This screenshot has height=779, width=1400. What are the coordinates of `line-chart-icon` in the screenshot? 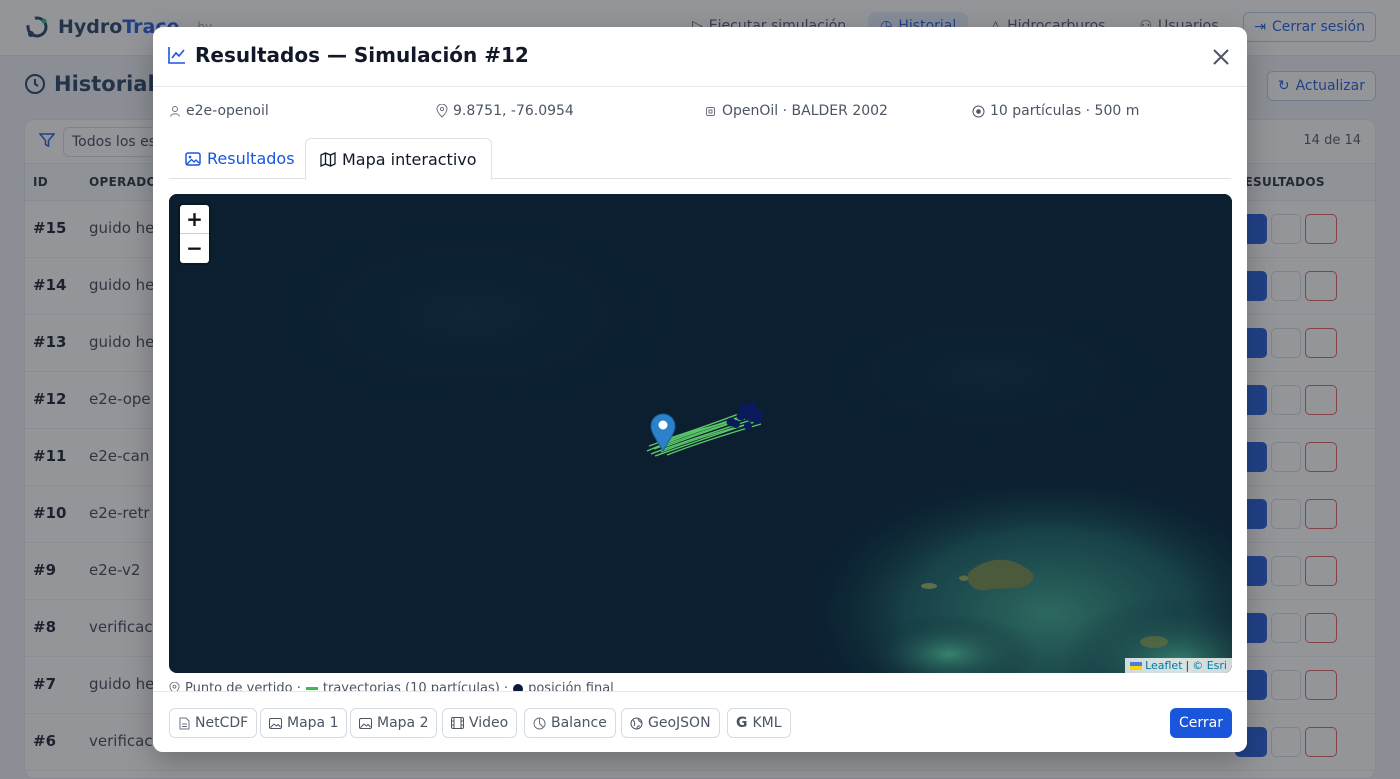 It's located at (176, 55).